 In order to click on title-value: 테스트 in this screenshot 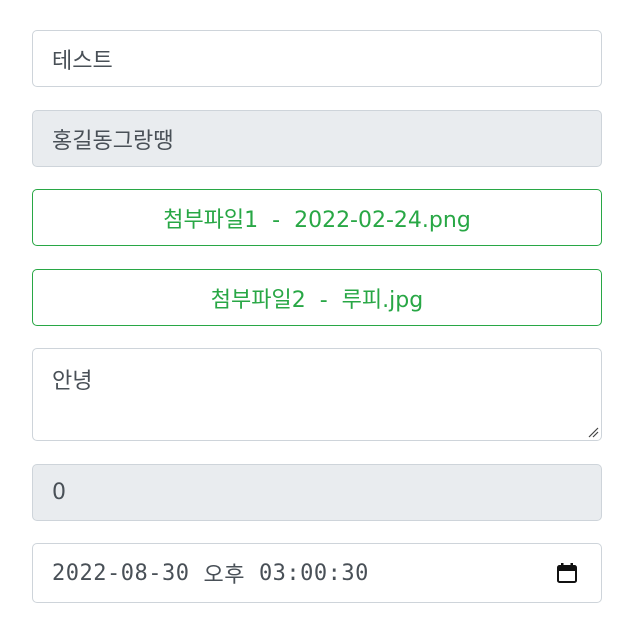, I will do `click(82, 61)`.